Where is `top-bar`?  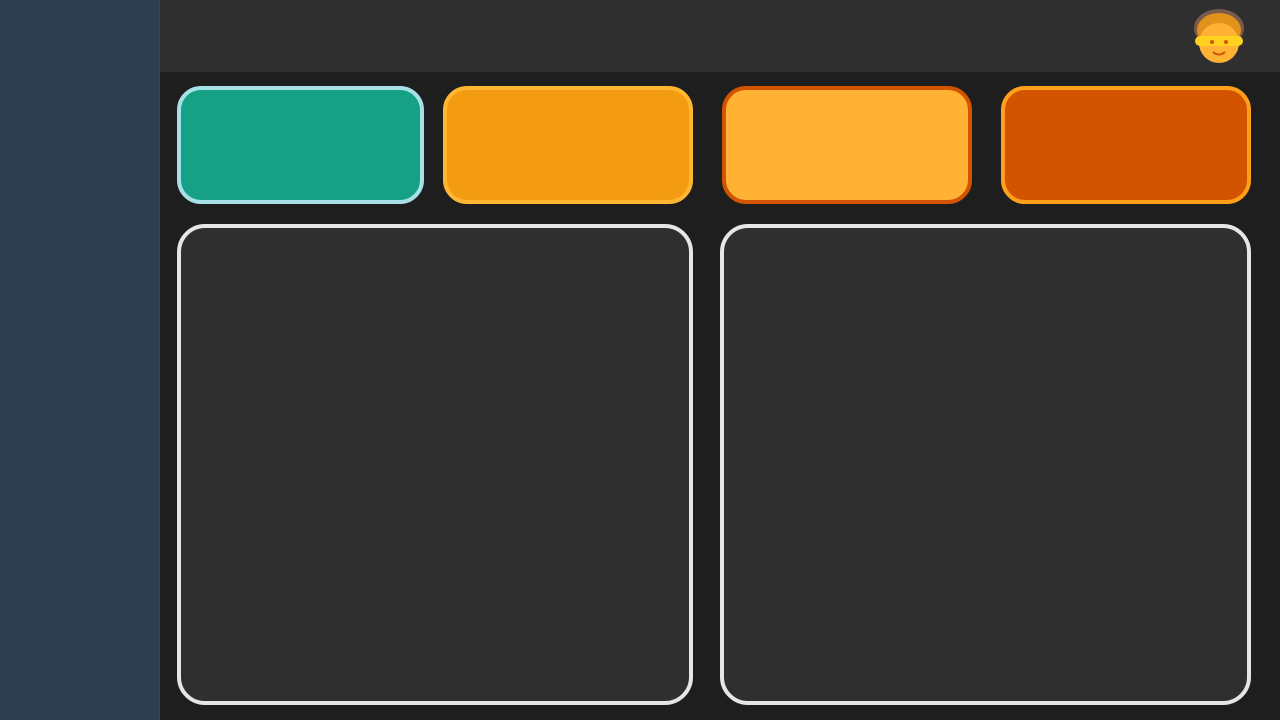 top-bar is located at coordinates (720, 36).